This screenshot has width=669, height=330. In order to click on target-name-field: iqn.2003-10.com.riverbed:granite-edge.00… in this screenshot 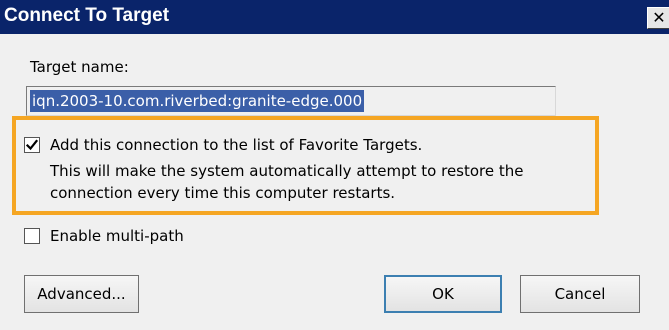, I will do `click(291, 101)`.